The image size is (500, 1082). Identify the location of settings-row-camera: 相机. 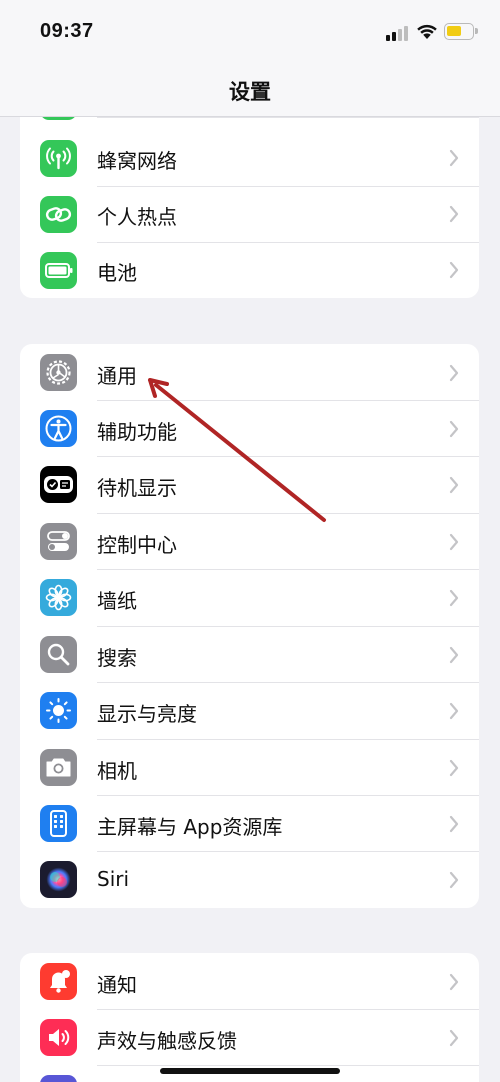
(249, 767).